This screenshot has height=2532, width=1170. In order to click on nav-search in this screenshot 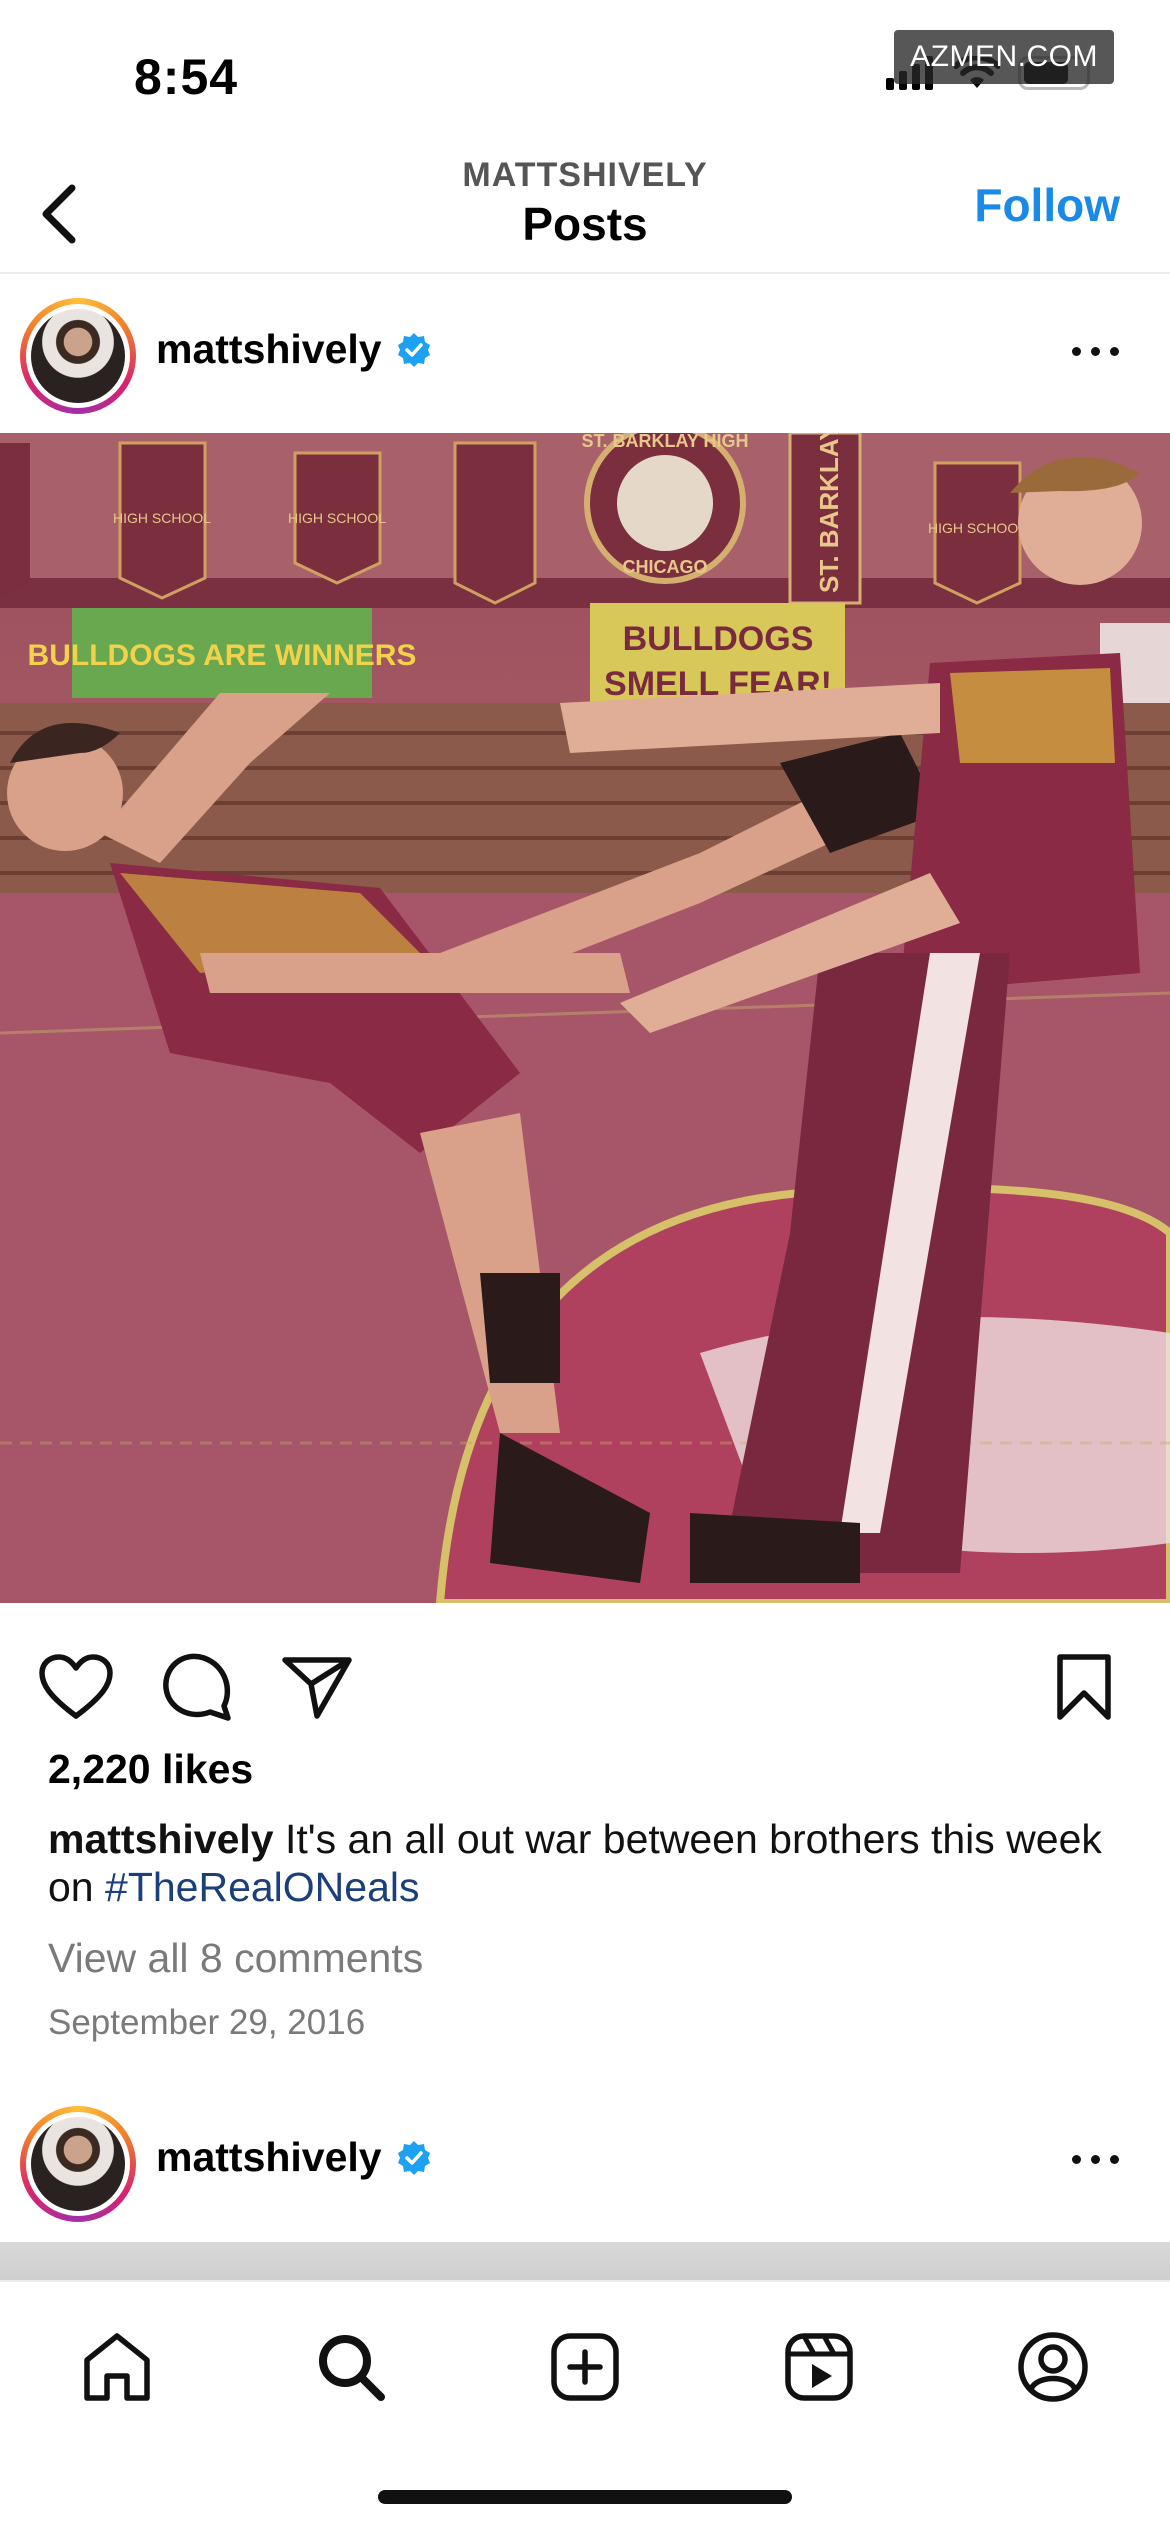, I will do `click(351, 2367)`.